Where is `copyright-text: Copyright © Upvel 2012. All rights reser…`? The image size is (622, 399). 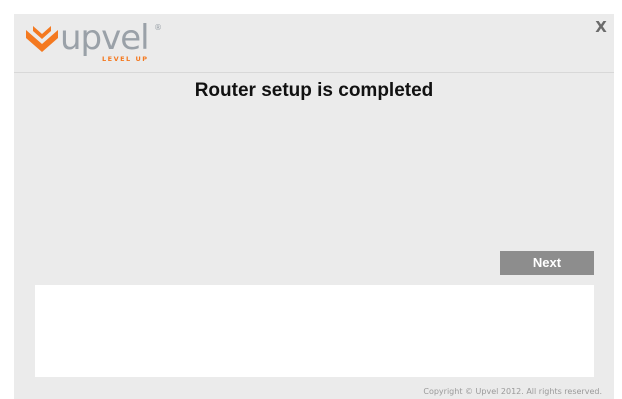 copyright-text: Copyright © Upvel 2012. All rights reser… is located at coordinates (512, 391).